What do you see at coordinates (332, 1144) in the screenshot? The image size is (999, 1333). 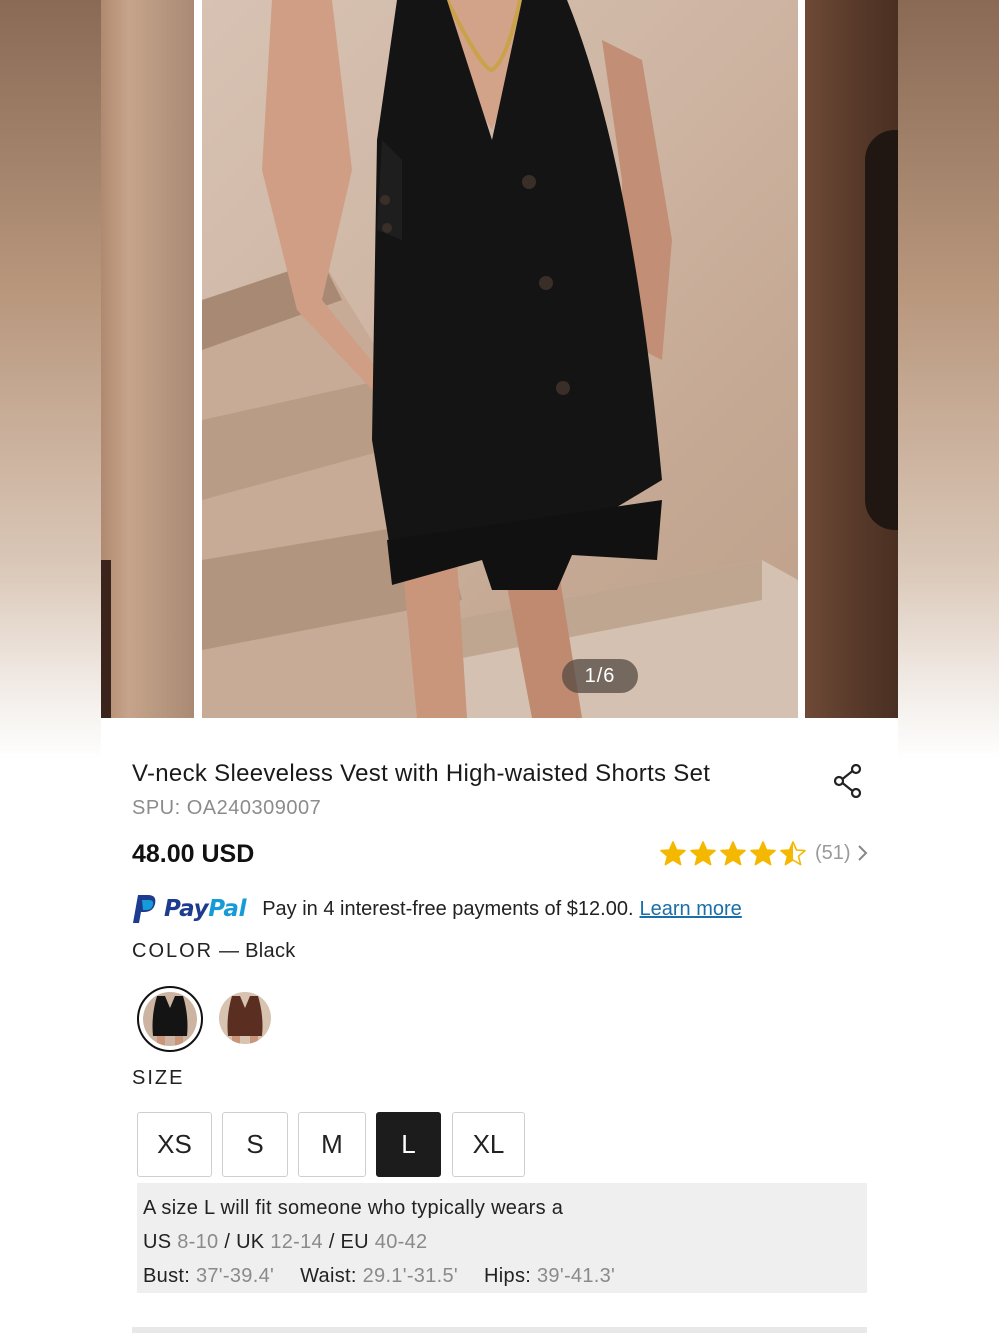 I see `size-option-m: M` at bounding box center [332, 1144].